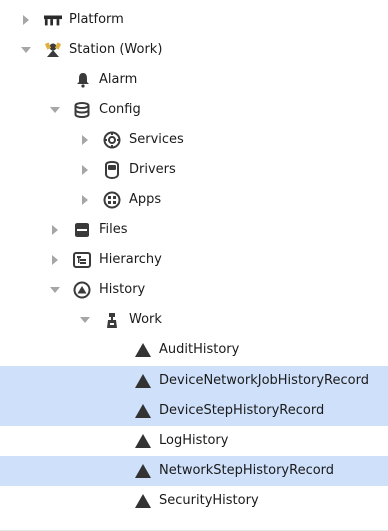 Image resolution: width=388 pixels, height=531 pixels. I want to click on tree-item-device-network-job-history-record: DeviceNetworkJobHistoryRecord, so click(194, 381).